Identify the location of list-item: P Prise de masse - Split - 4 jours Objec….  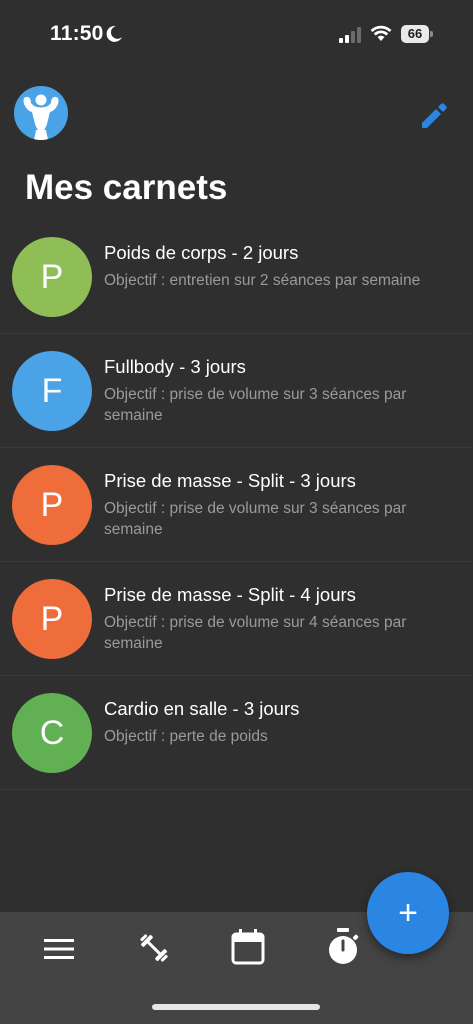
(236, 619).